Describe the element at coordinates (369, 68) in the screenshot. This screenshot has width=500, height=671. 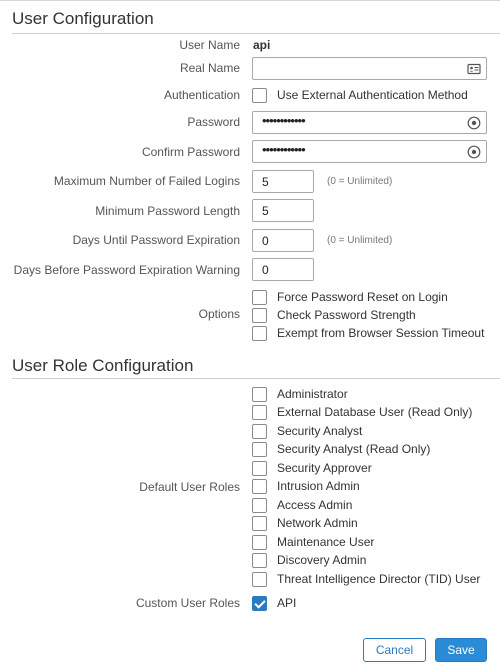
I see `real-name-input` at that location.